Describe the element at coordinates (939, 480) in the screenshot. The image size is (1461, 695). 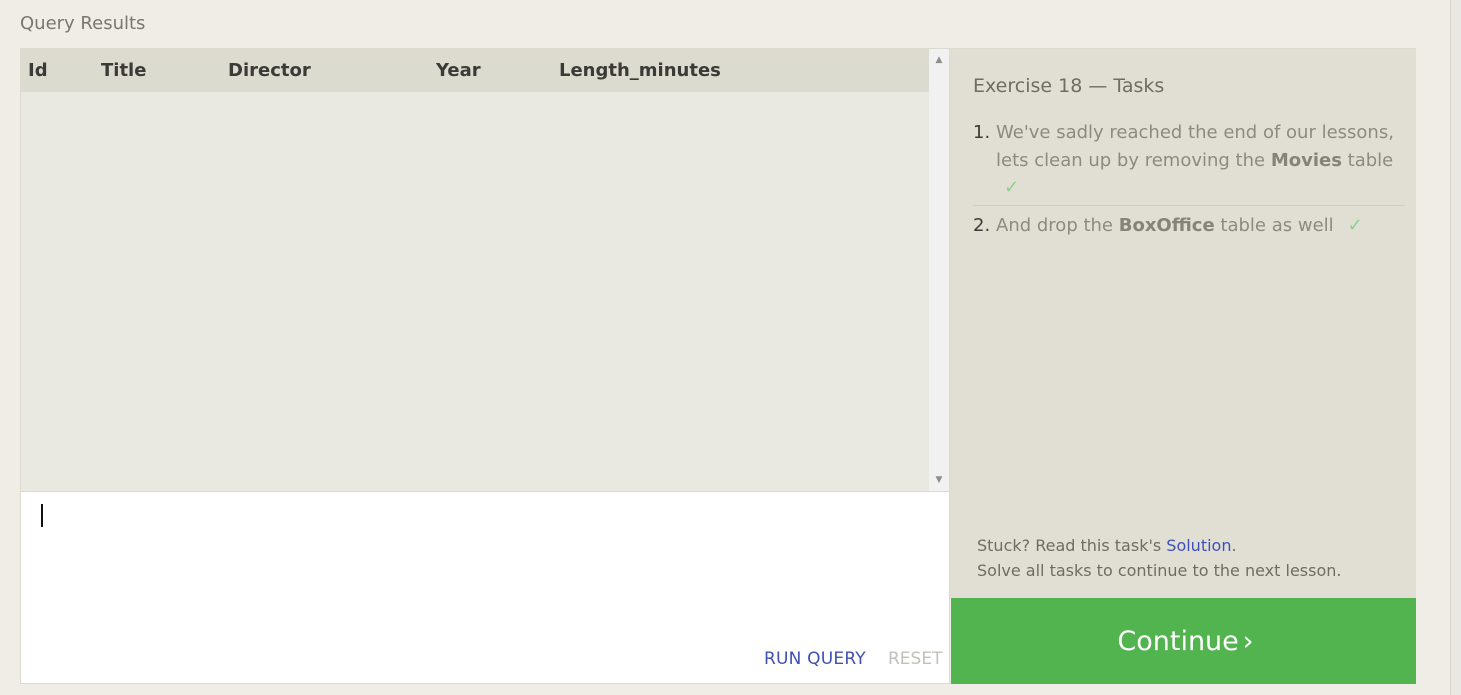
I see `scroll-down-arrow-icon: ▼` at that location.